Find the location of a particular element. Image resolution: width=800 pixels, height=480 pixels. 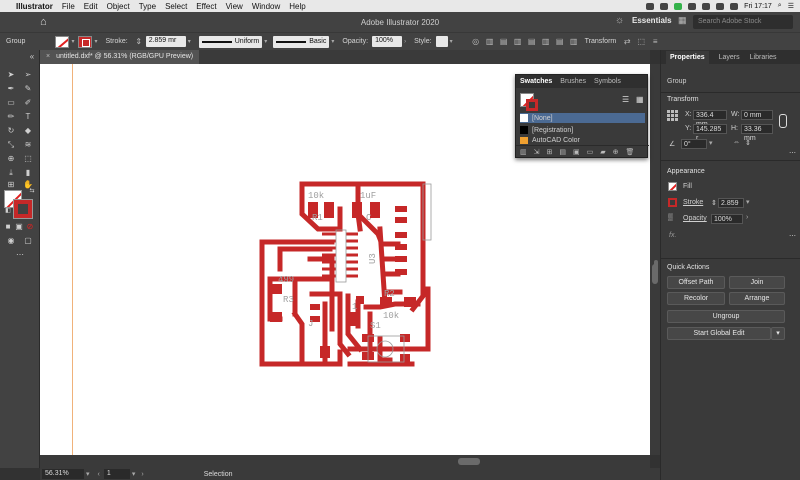

tab-brushes: Brushes is located at coordinates (573, 81).